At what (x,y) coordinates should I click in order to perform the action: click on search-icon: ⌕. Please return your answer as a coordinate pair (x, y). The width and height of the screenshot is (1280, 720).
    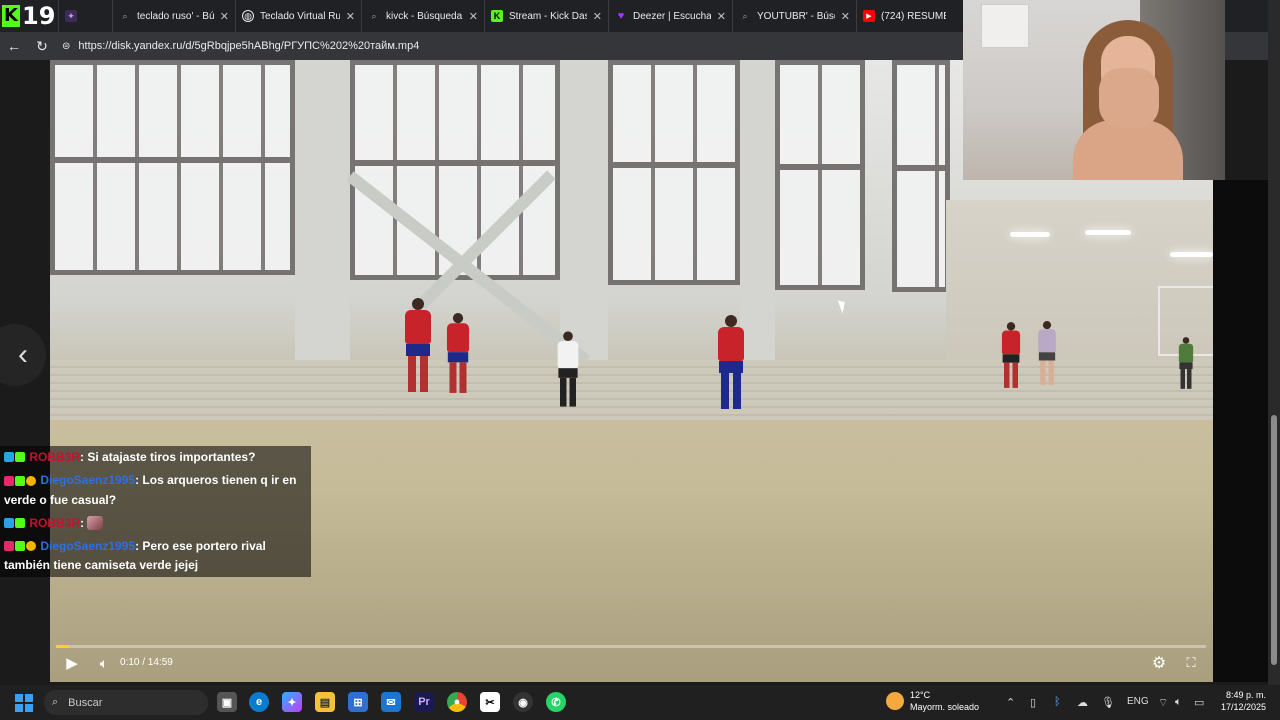
    Looking at the image, I should click on (745, 15).